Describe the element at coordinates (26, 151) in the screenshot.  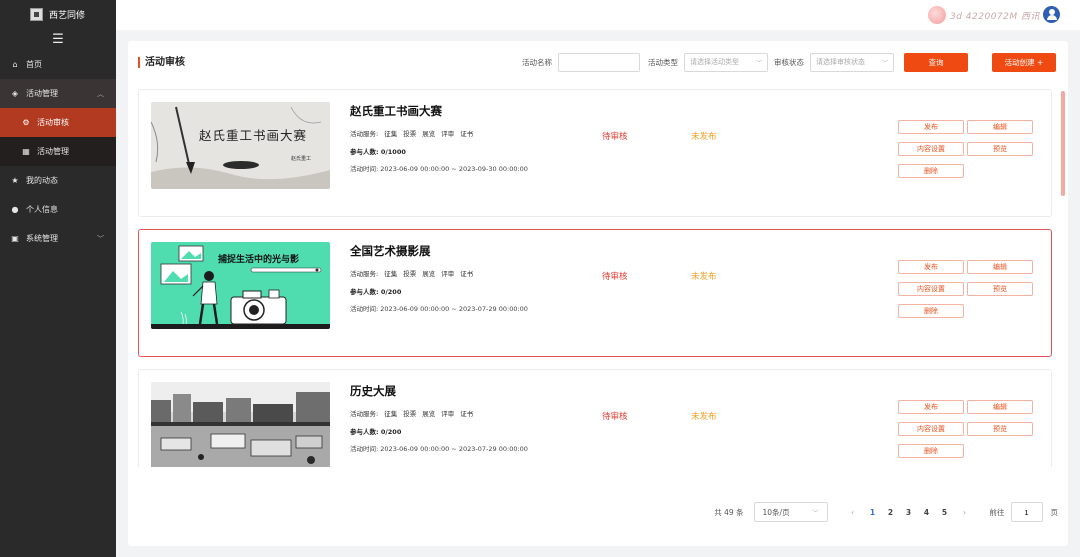
I see `grid-icon: ▦` at that location.